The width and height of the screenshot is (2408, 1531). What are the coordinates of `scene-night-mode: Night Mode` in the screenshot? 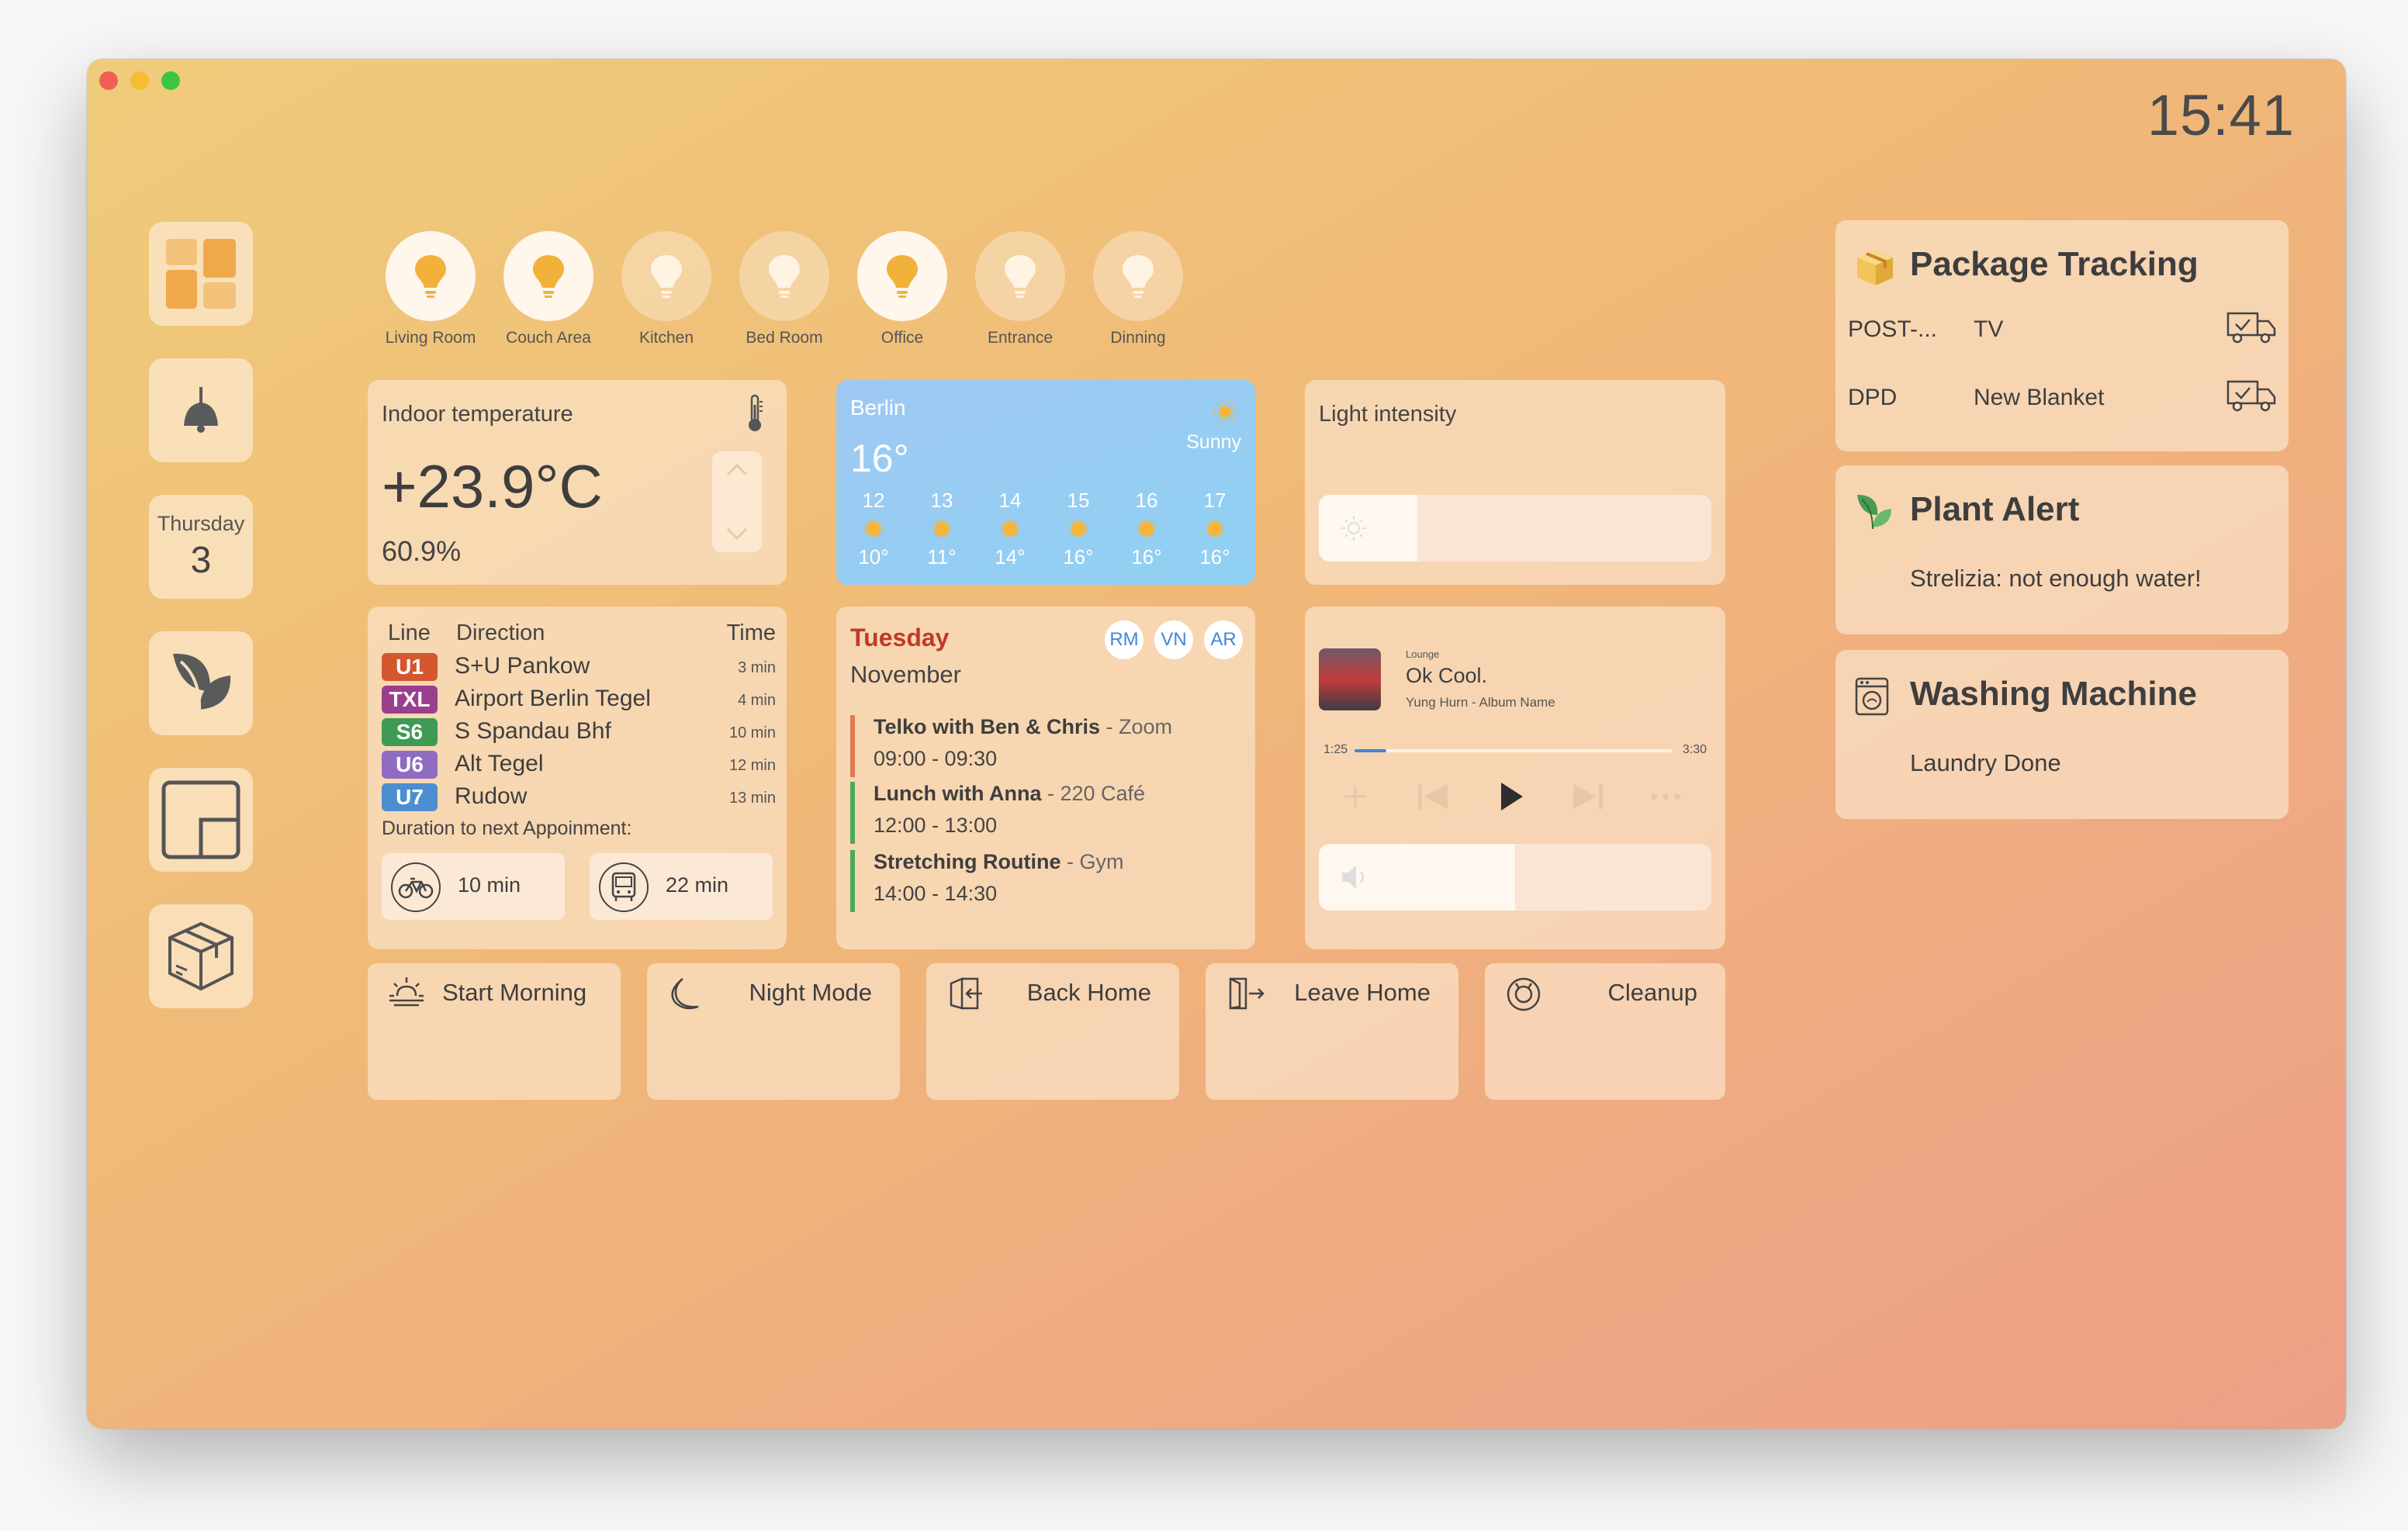 It's located at (773, 1031).